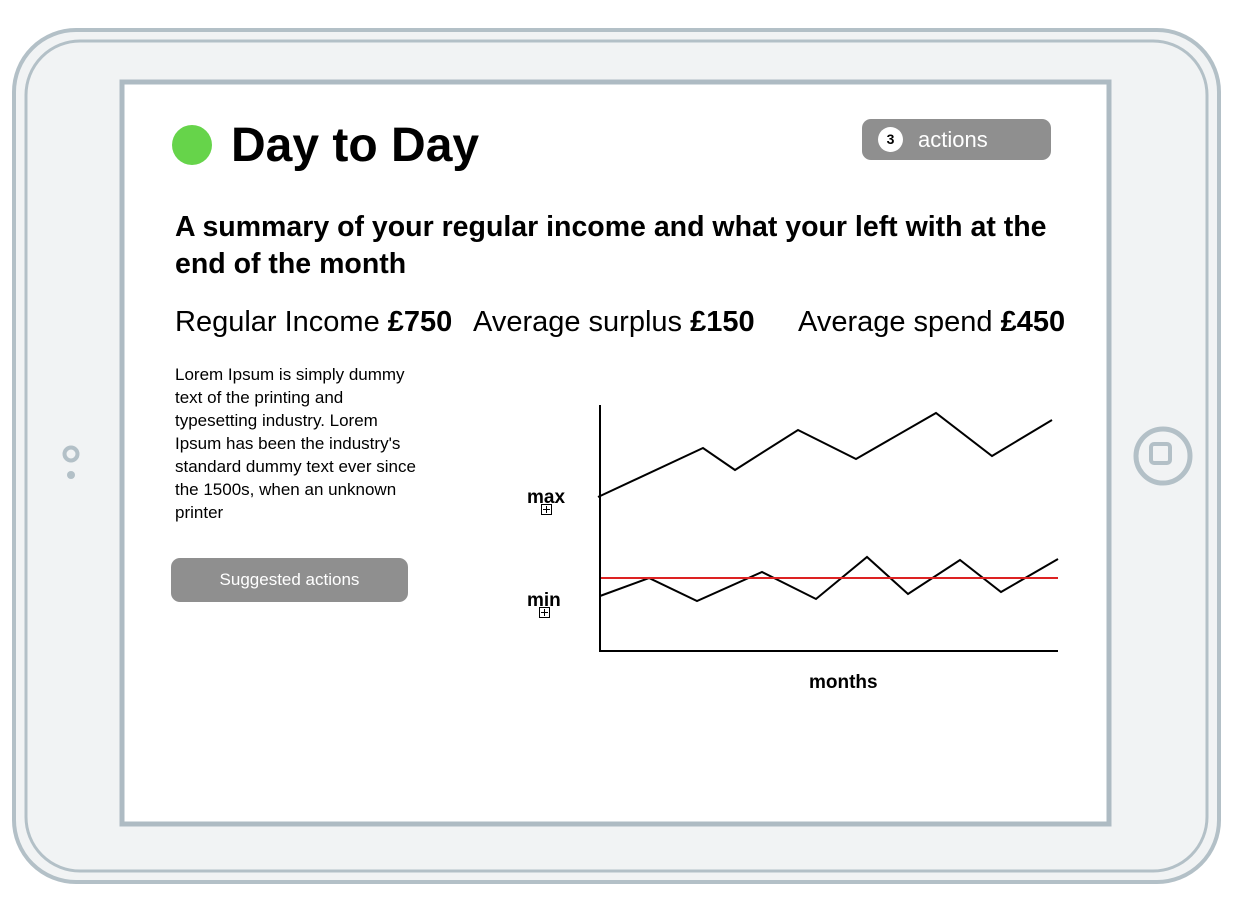 Image resolution: width=1235 pixels, height=912 pixels. Describe the element at coordinates (953, 139) in the screenshot. I see `actions-label: actions` at that location.